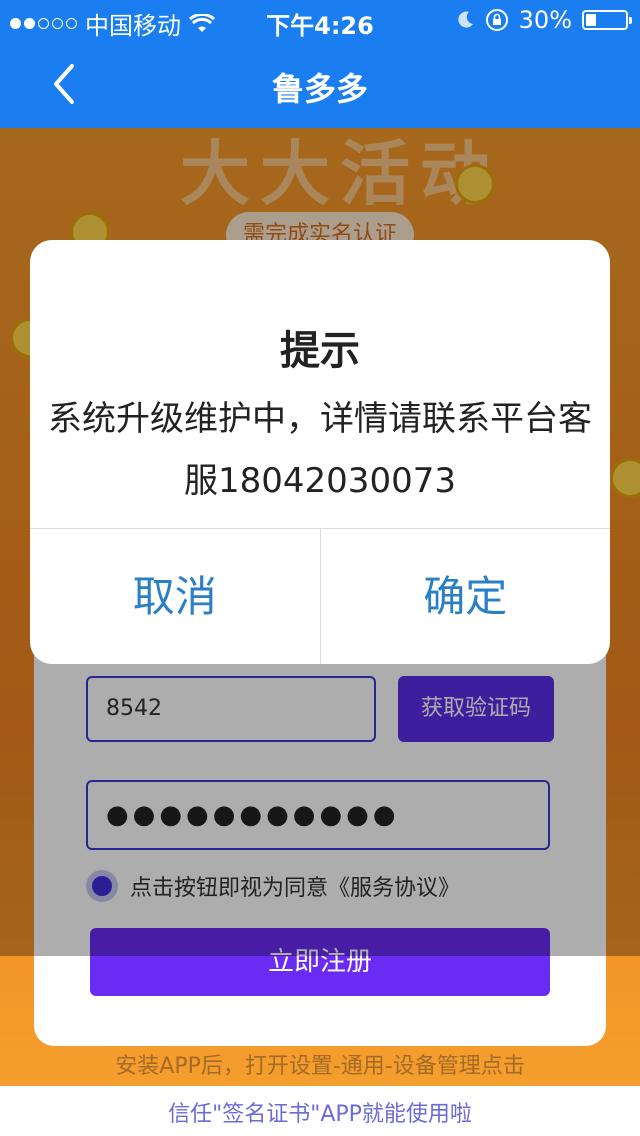 The width and height of the screenshot is (640, 1136). Describe the element at coordinates (545, 20) in the screenshot. I see `battery-percent: 30%` at that location.